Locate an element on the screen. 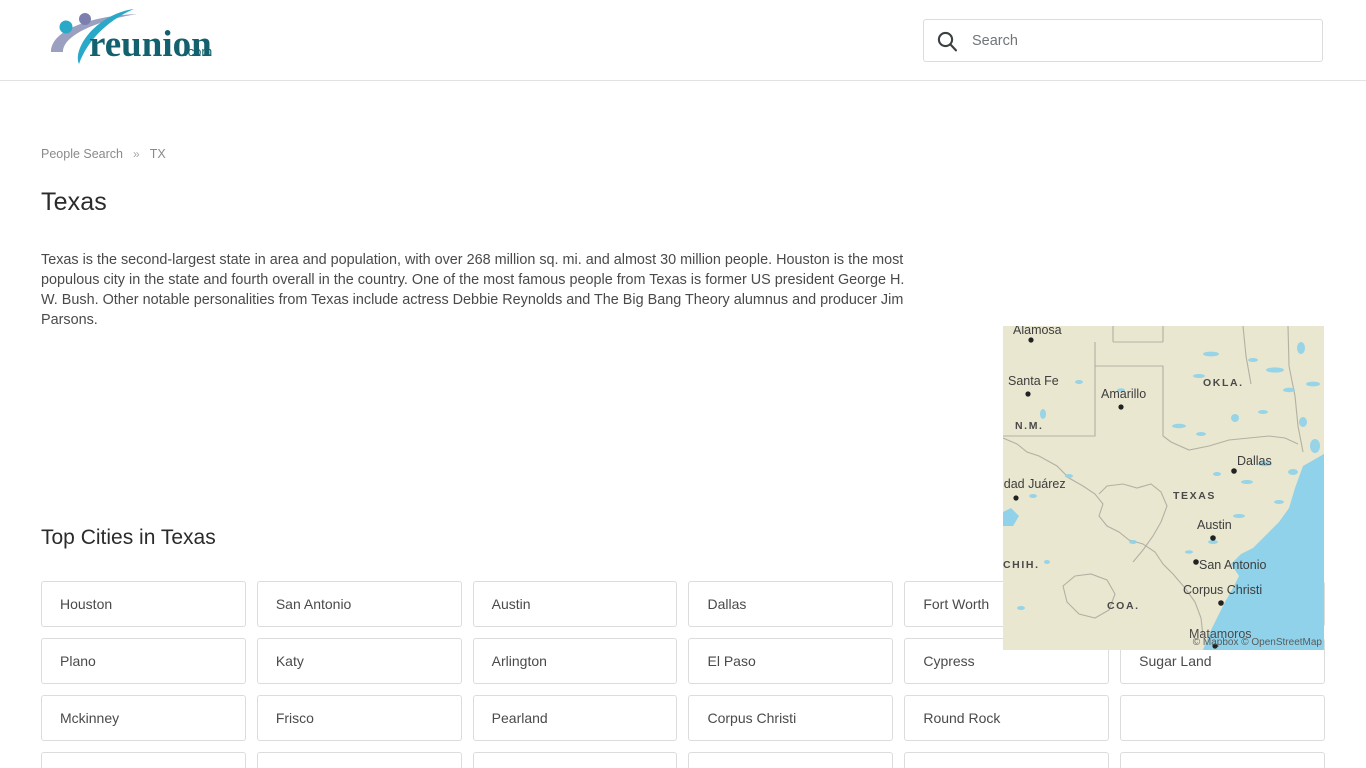  city-tile: Arlington is located at coordinates (575, 660).